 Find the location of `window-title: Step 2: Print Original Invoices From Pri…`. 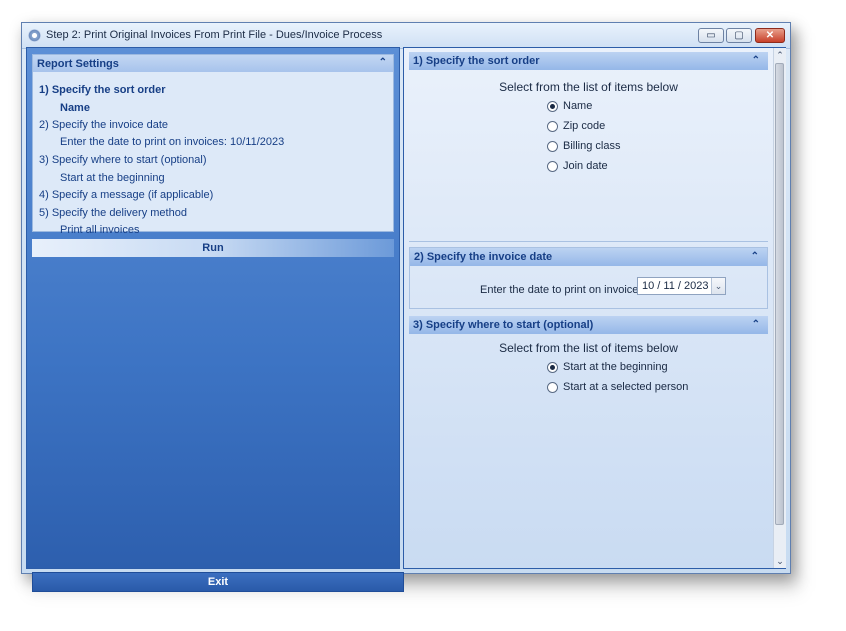

window-title: Step 2: Print Original Invoices From Pri… is located at coordinates (214, 35).